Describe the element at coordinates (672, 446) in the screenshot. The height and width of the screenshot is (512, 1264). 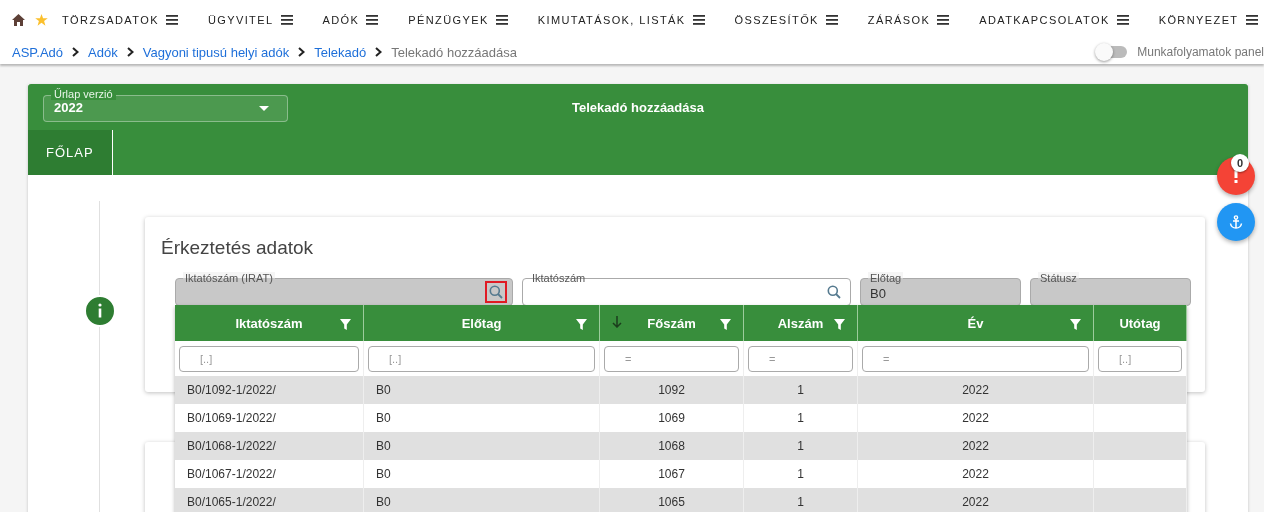
I see `table-cell: 1068` at that location.